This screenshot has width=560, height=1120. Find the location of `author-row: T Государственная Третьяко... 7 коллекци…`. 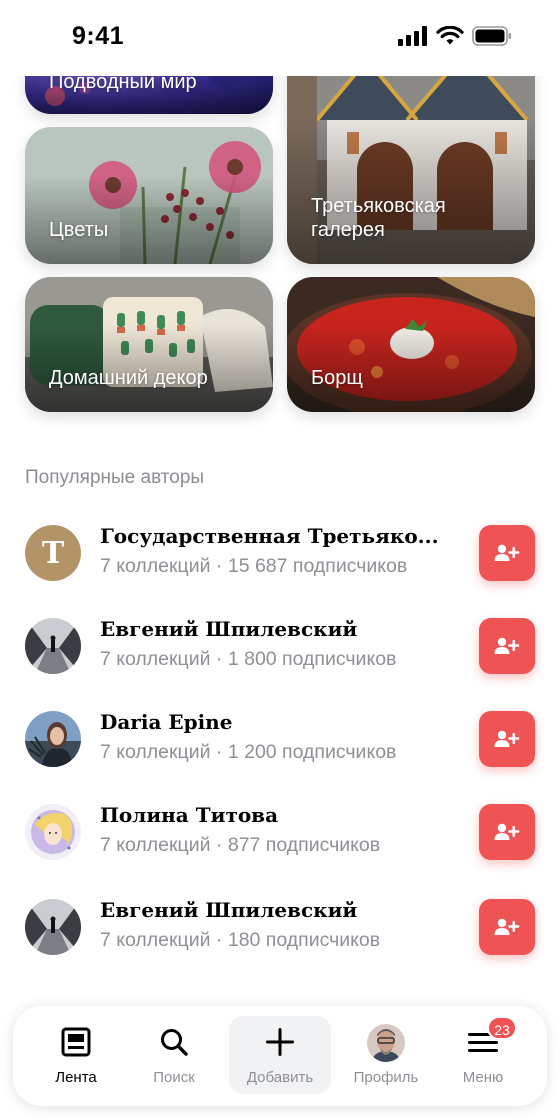

author-row: T Государственная Третьяко... 7 коллекци… is located at coordinates (280, 553).